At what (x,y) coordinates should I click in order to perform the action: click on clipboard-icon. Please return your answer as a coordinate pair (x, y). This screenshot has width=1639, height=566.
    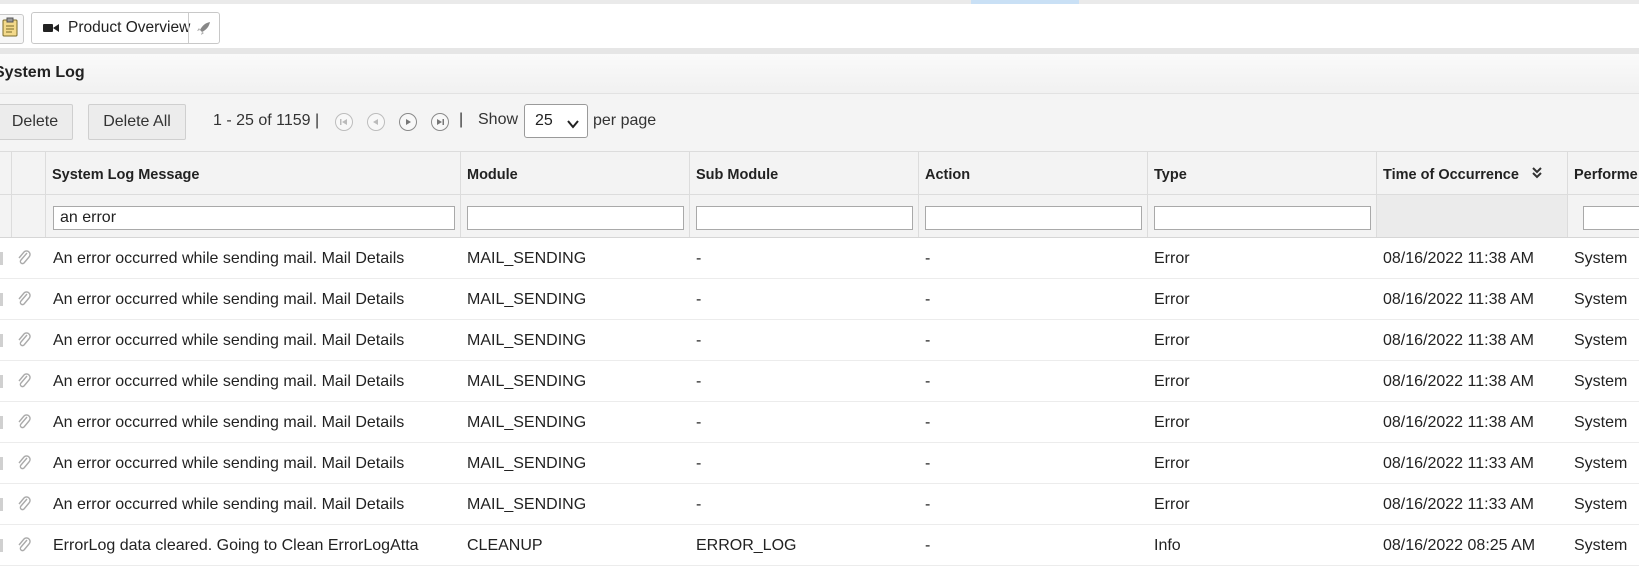
    Looking at the image, I should click on (10, 29).